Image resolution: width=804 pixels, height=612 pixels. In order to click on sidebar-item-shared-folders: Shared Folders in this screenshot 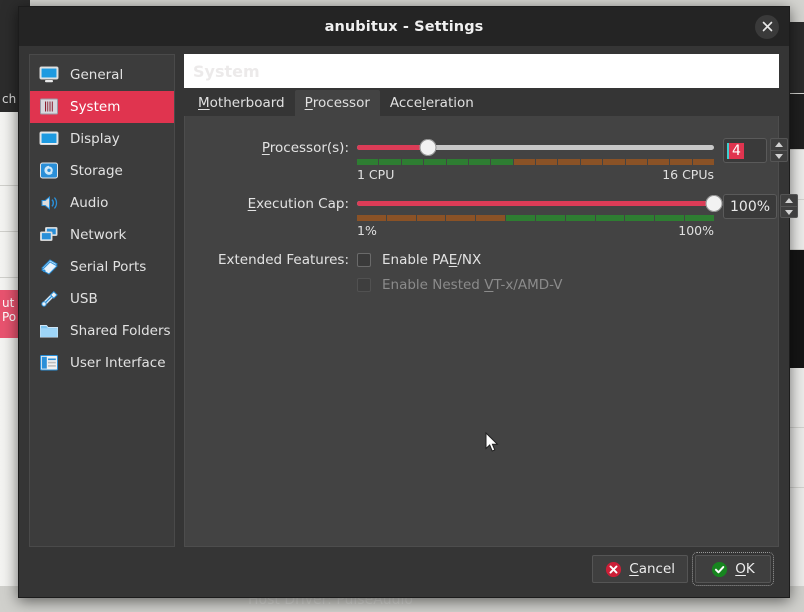, I will do `click(102, 331)`.